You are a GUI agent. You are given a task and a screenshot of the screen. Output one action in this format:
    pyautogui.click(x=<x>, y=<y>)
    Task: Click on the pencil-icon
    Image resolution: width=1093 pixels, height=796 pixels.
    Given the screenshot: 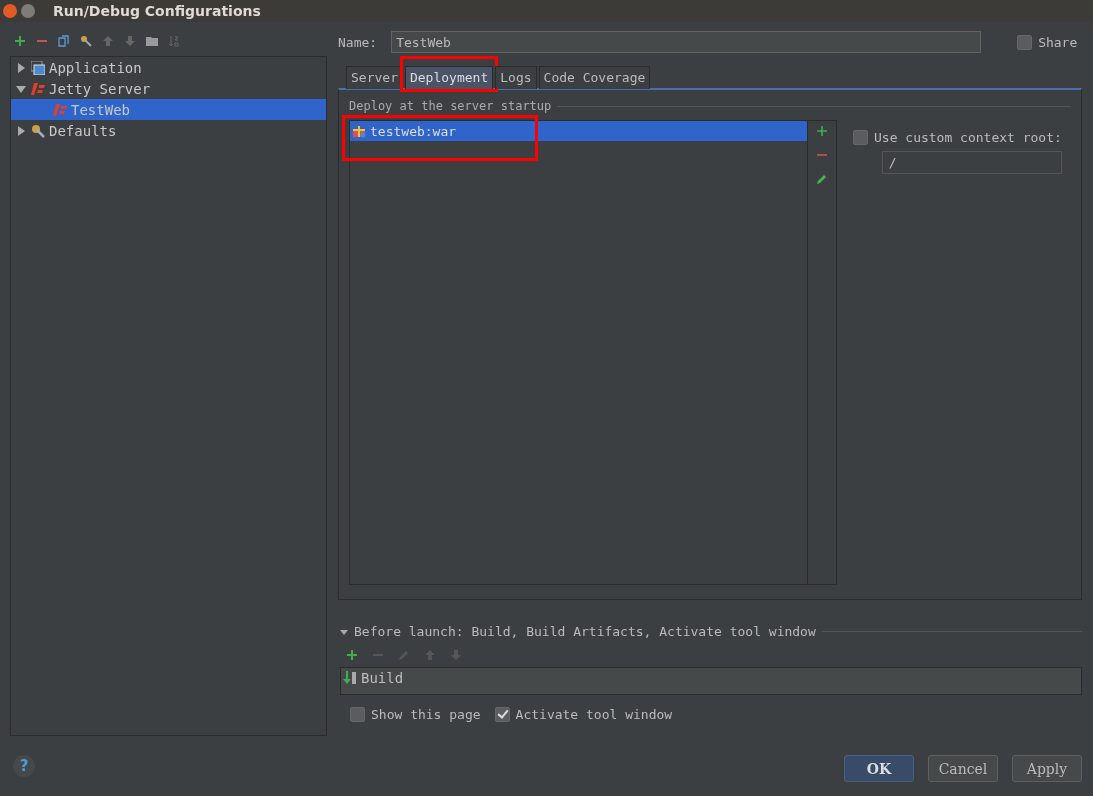 What is the action you would take?
    pyautogui.click(x=822, y=179)
    